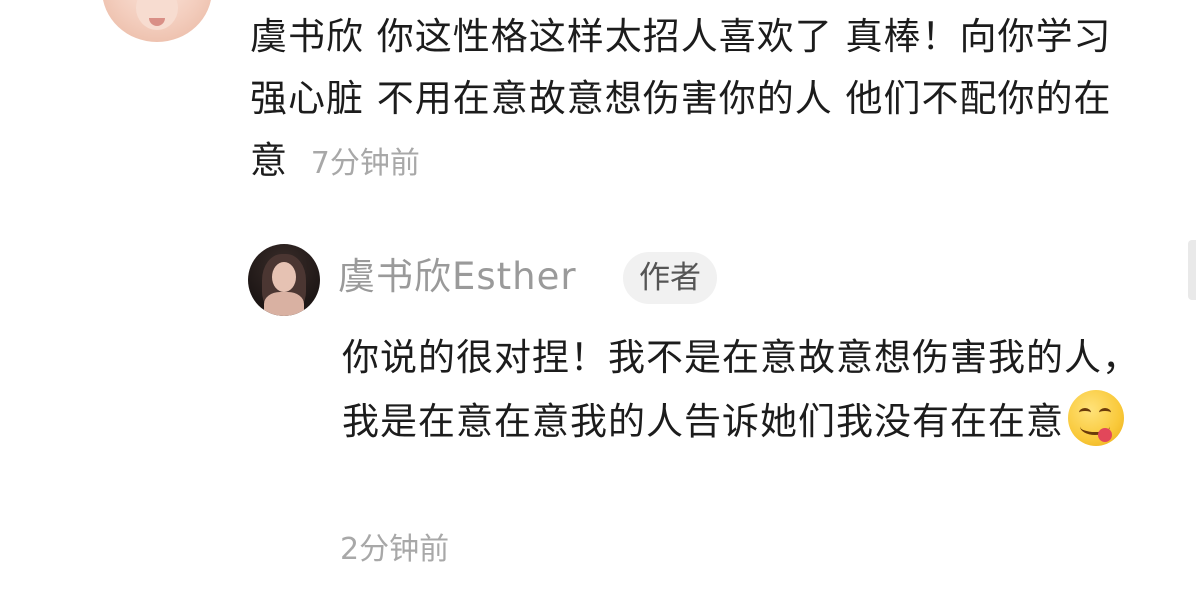  I want to click on reply-body: 你说的很对捏！我不是在意故意想伤害我的人，我是在意在意我的人告诉她们我没有在在意, so click(752, 390).